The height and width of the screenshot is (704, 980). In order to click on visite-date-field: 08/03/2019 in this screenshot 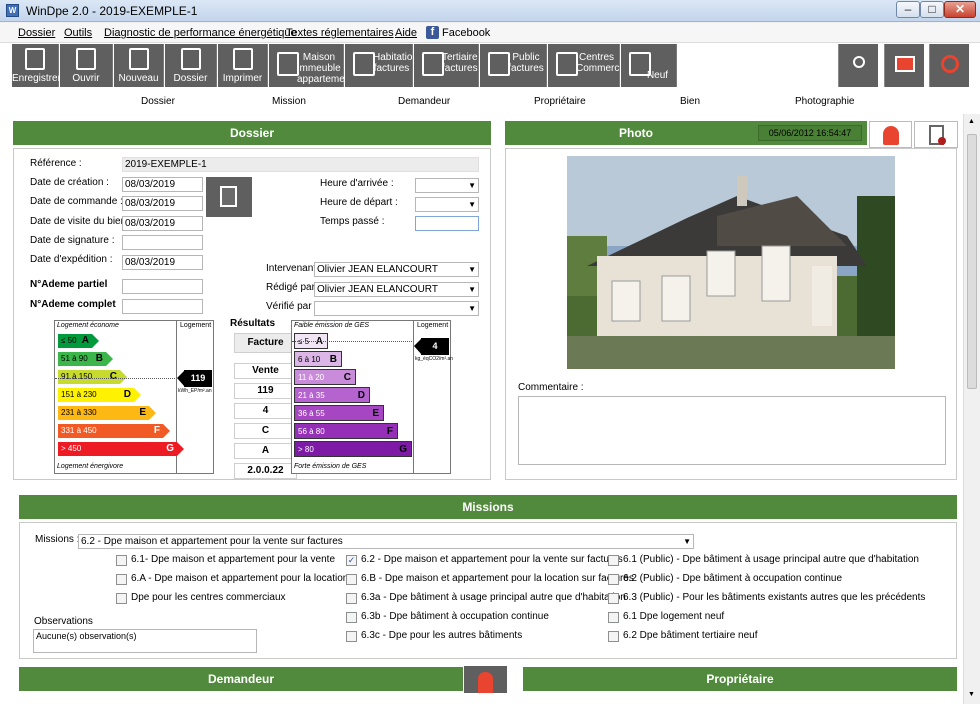, I will do `click(162, 223)`.